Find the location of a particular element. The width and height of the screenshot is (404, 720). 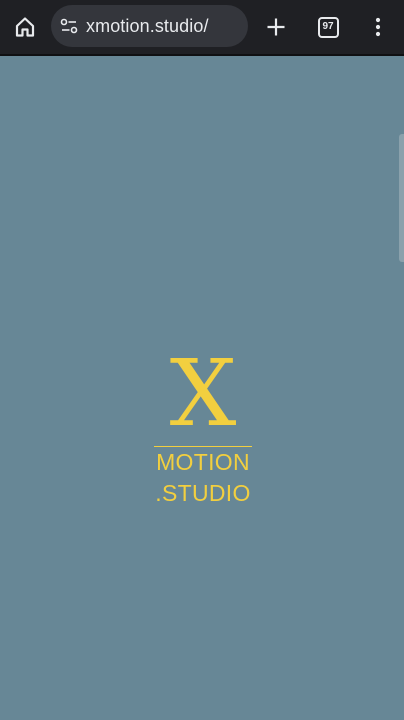

site-info-icon is located at coordinates (69, 26).